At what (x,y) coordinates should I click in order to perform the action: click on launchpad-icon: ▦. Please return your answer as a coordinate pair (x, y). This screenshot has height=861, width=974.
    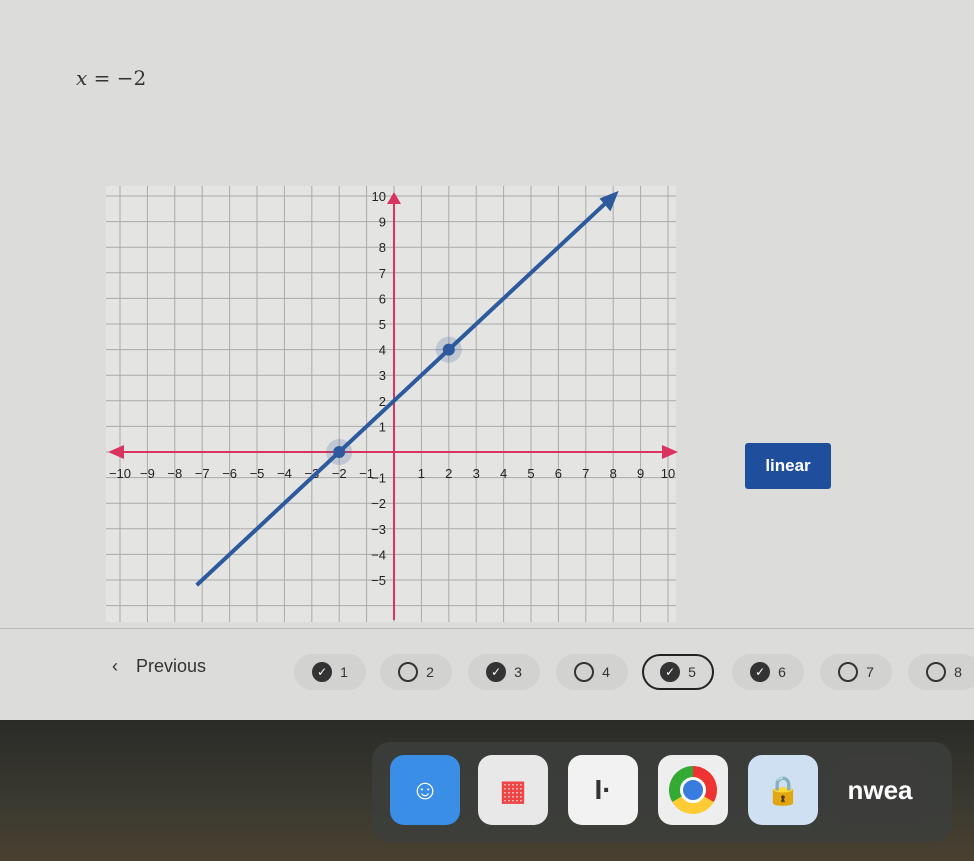
    Looking at the image, I should click on (513, 790).